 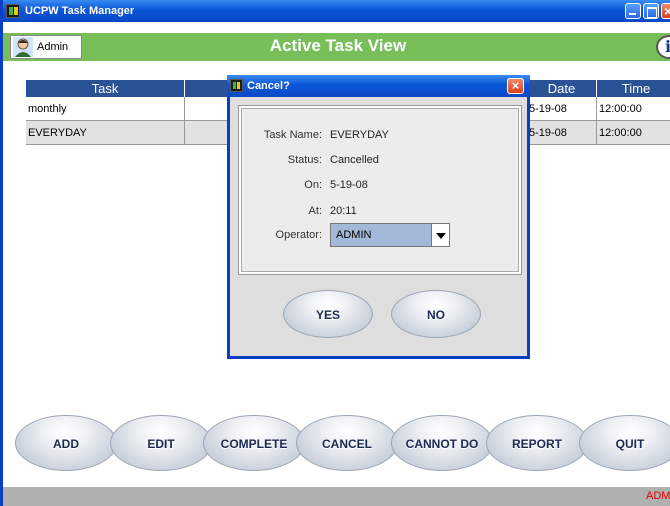 What do you see at coordinates (537, 443) in the screenshot?
I see `report-button: REPORT` at bounding box center [537, 443].